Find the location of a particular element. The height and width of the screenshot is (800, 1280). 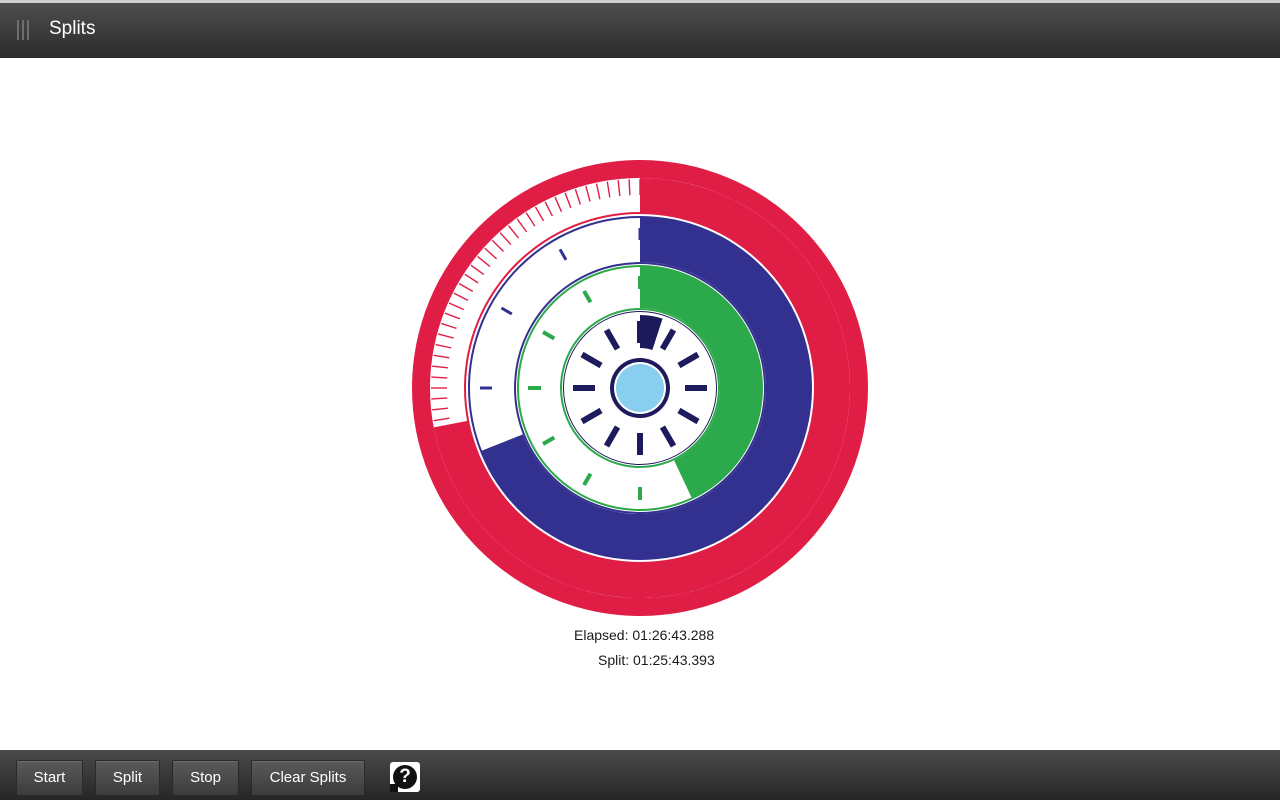

question-mark-icon: ? is located at coordinates (405, 777).